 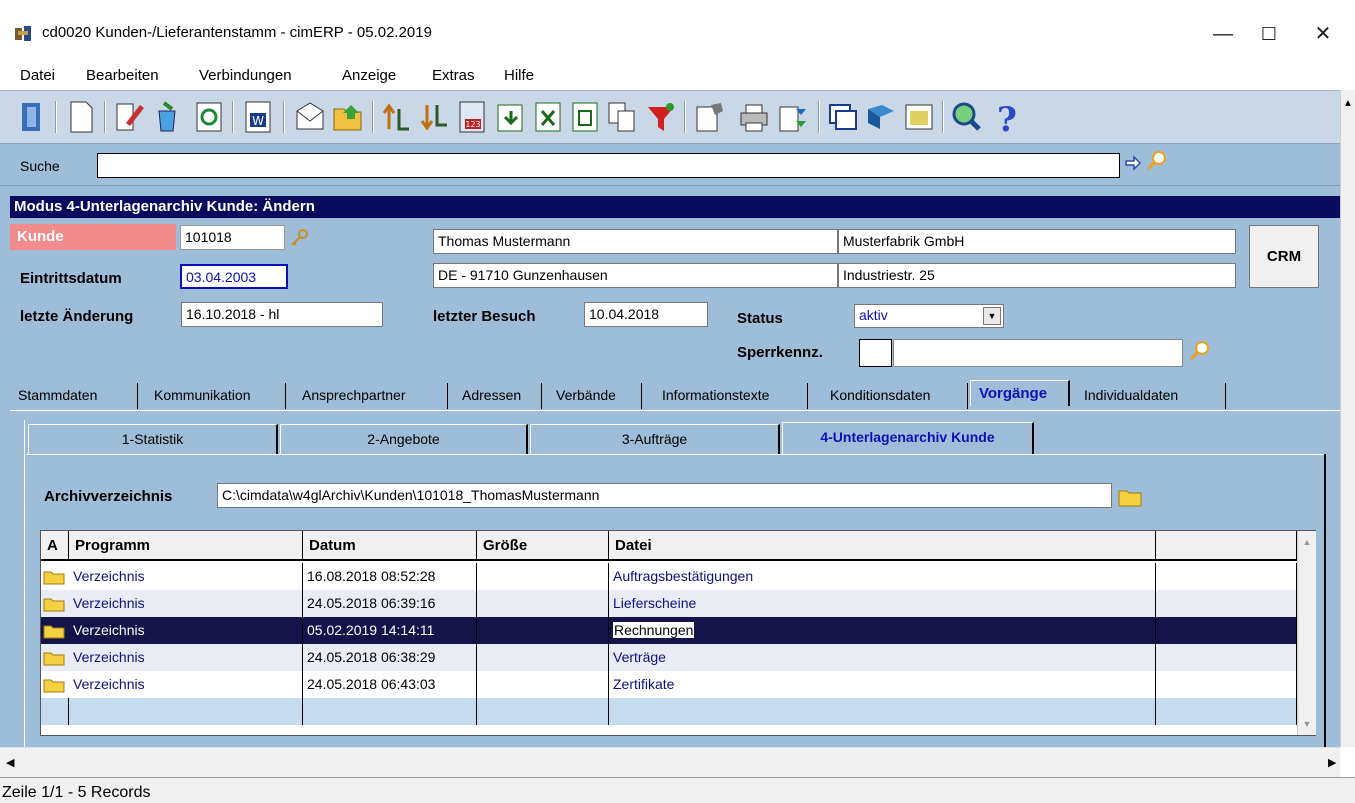 What do you see at coordinates (1223, 34) in the screenshot?
I see `minimize-button: —` at bounding box center [1223, 34].